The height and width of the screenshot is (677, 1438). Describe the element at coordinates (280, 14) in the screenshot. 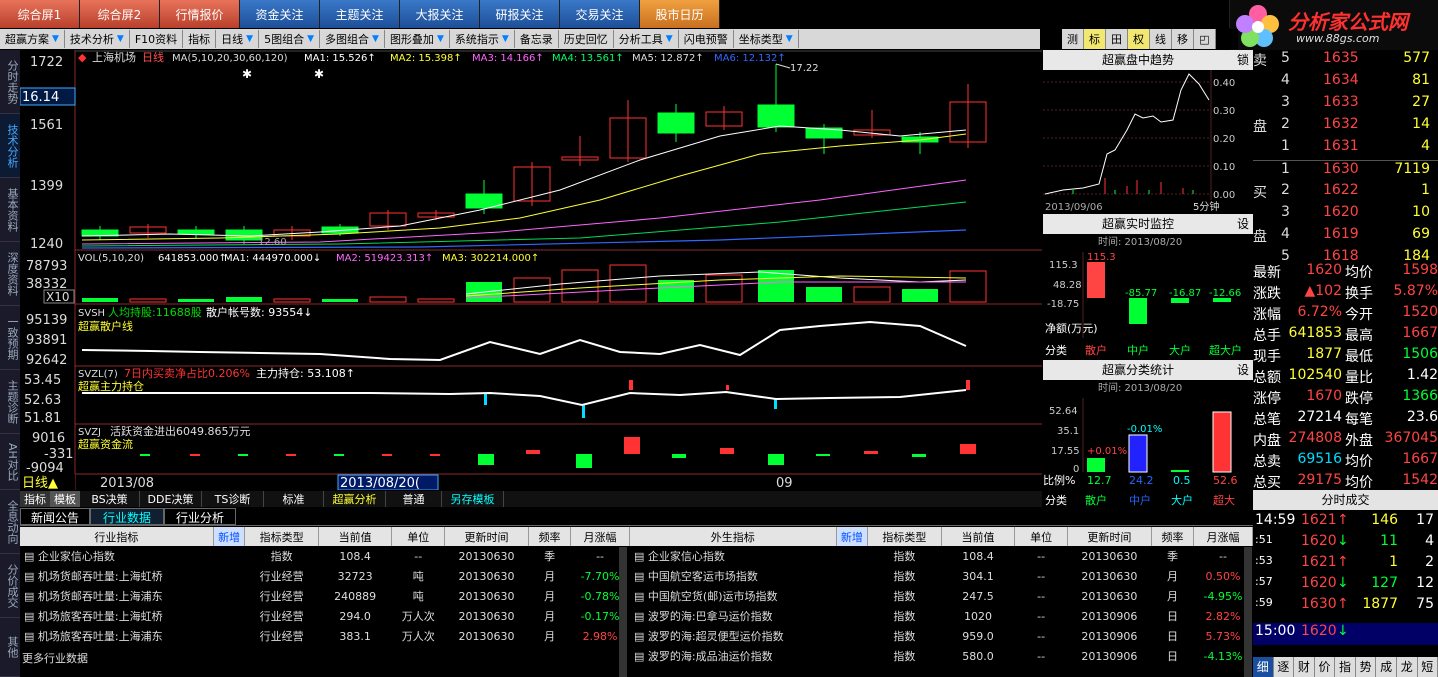

I see `tab-fund-focus: 资金关注` at that location.